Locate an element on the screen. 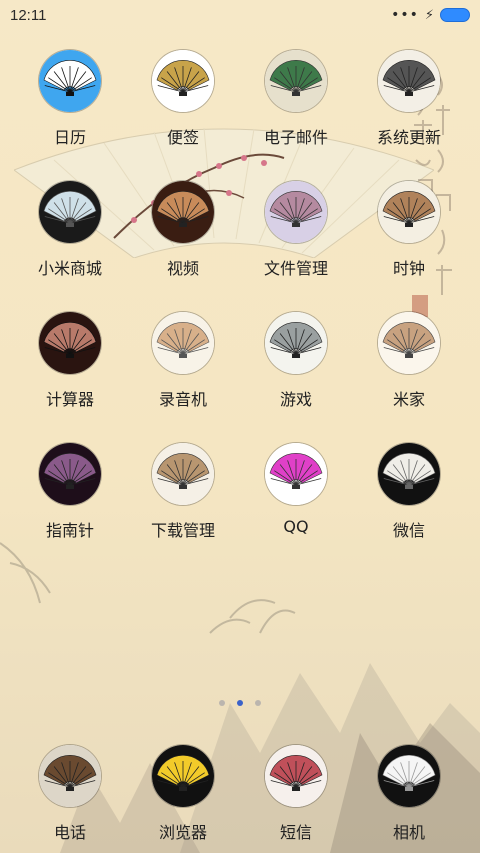 This screenshot has width=480, height=853. fan-blue-icon is located at coordinates (70, 81).